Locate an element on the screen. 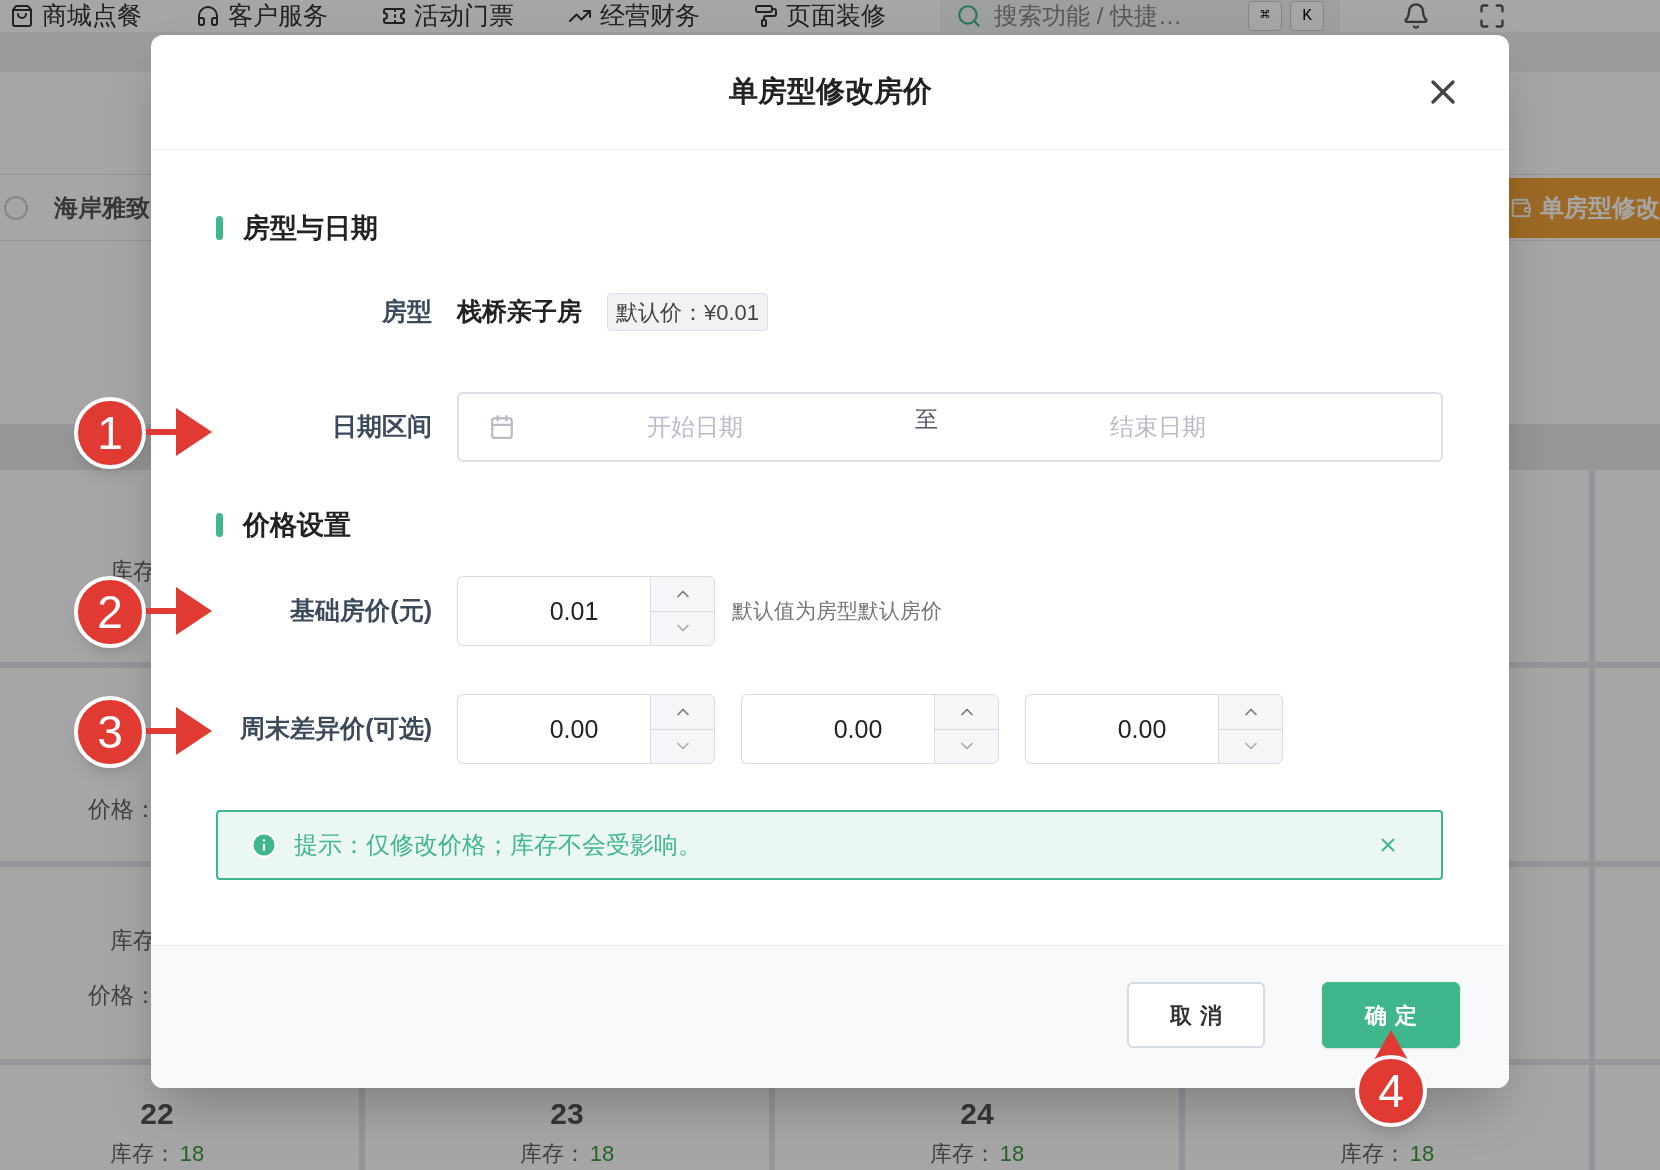 The width and height of the screenshot is (1660, 1170). dialog-title: 单房型修改房价 is located at coordinates (830, 92).